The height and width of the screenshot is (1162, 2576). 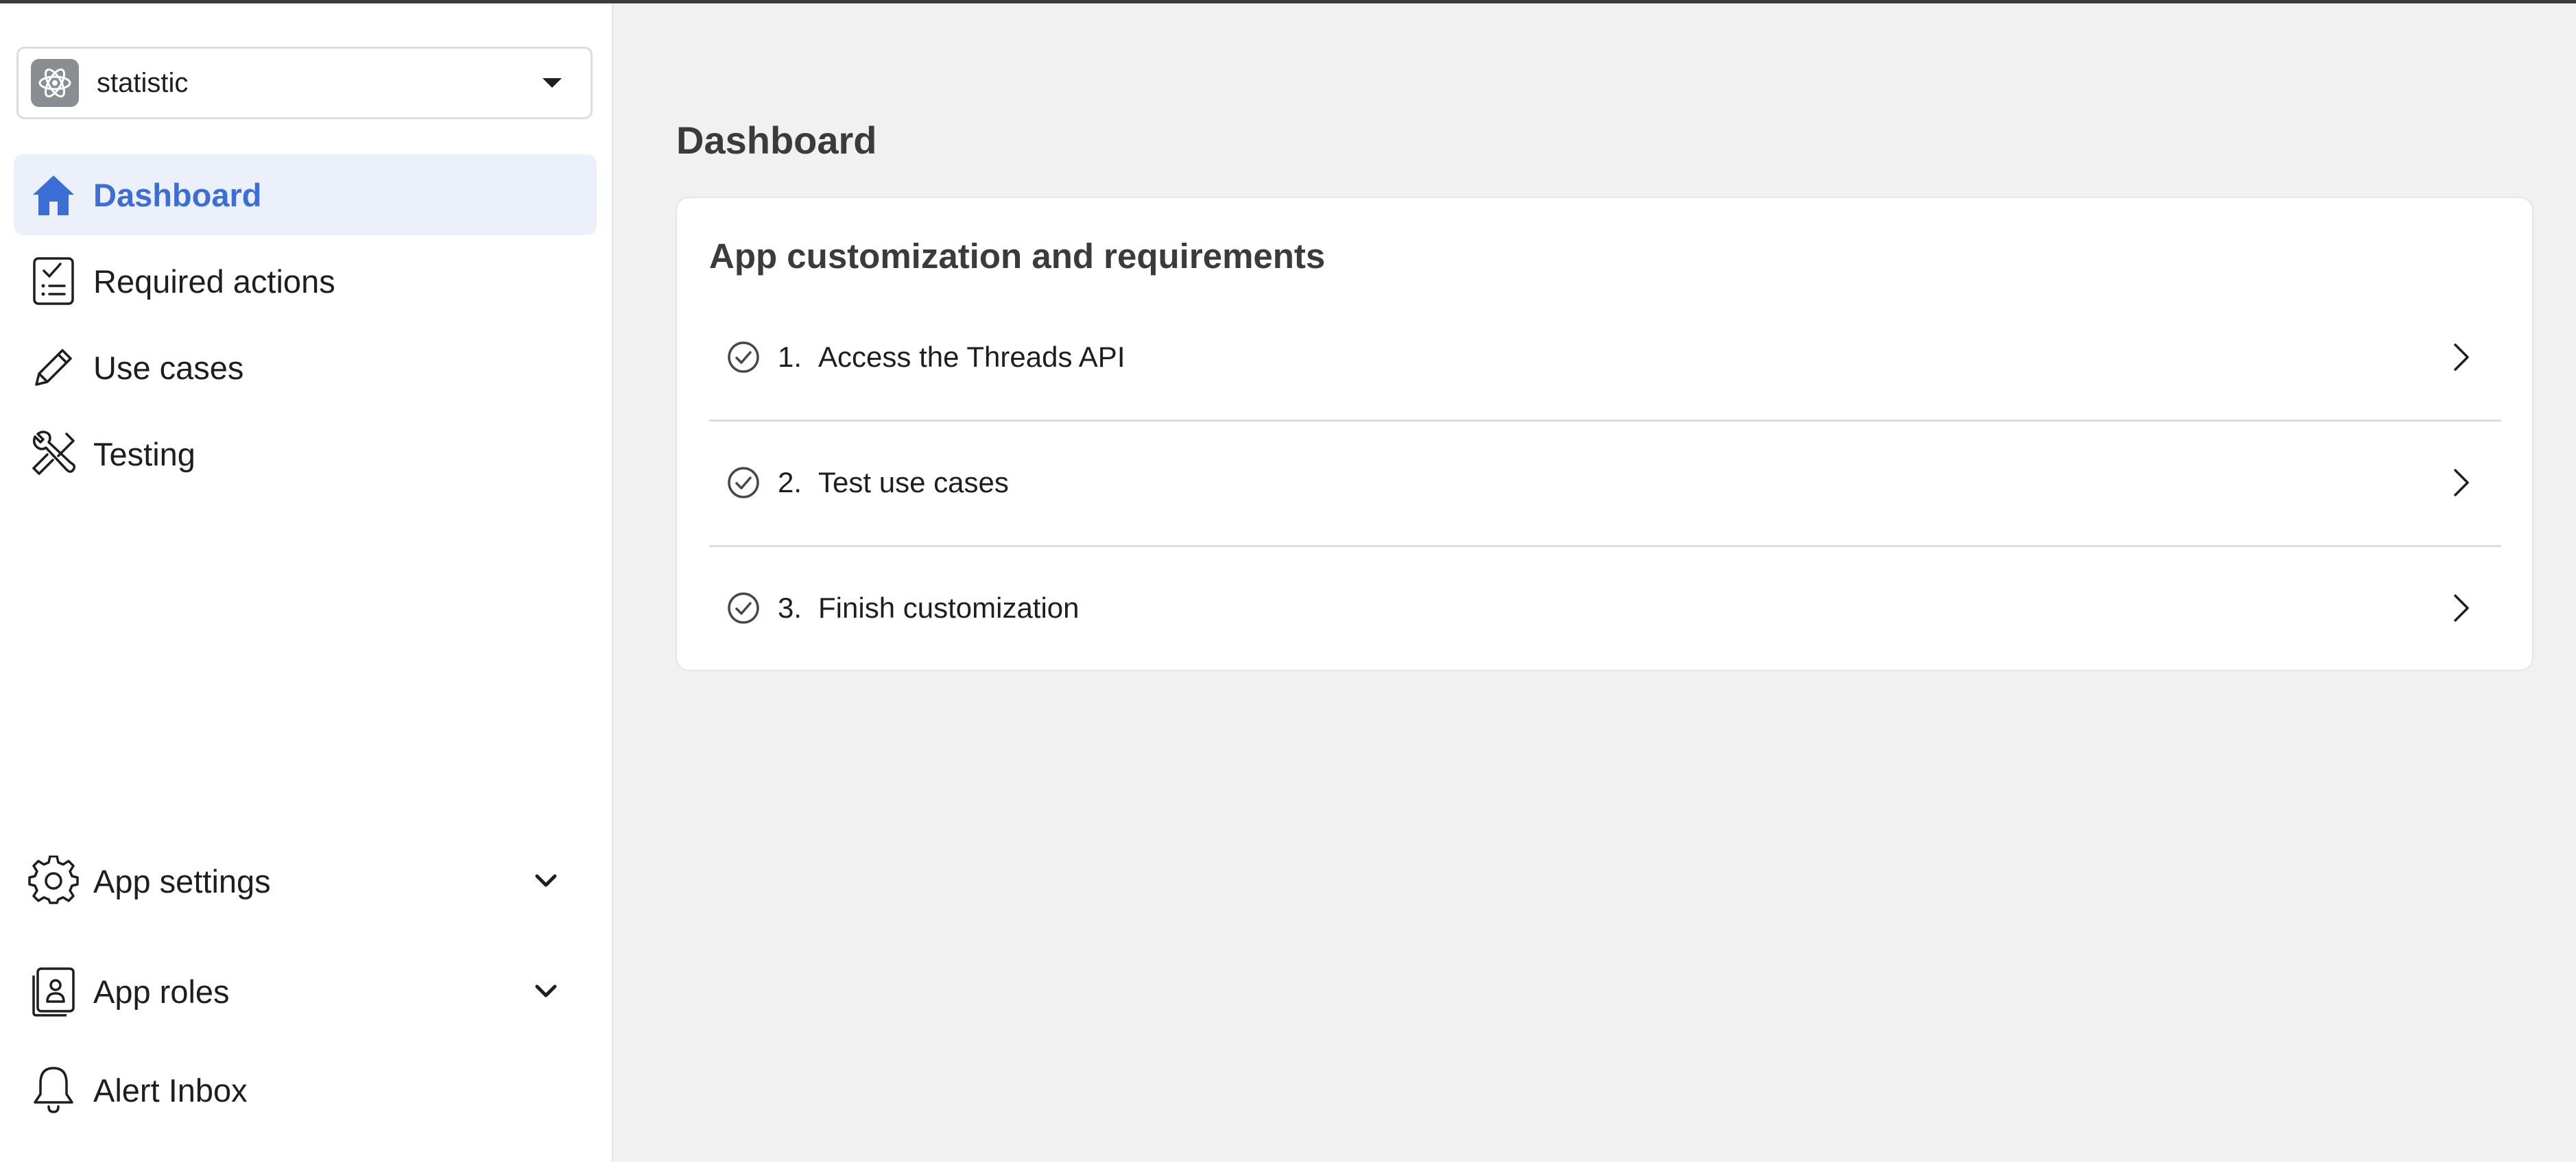 What do you see at coordinates (53, 1090) in the screenshot?
I see `bell-icon` at bounding box center [53, 1090].